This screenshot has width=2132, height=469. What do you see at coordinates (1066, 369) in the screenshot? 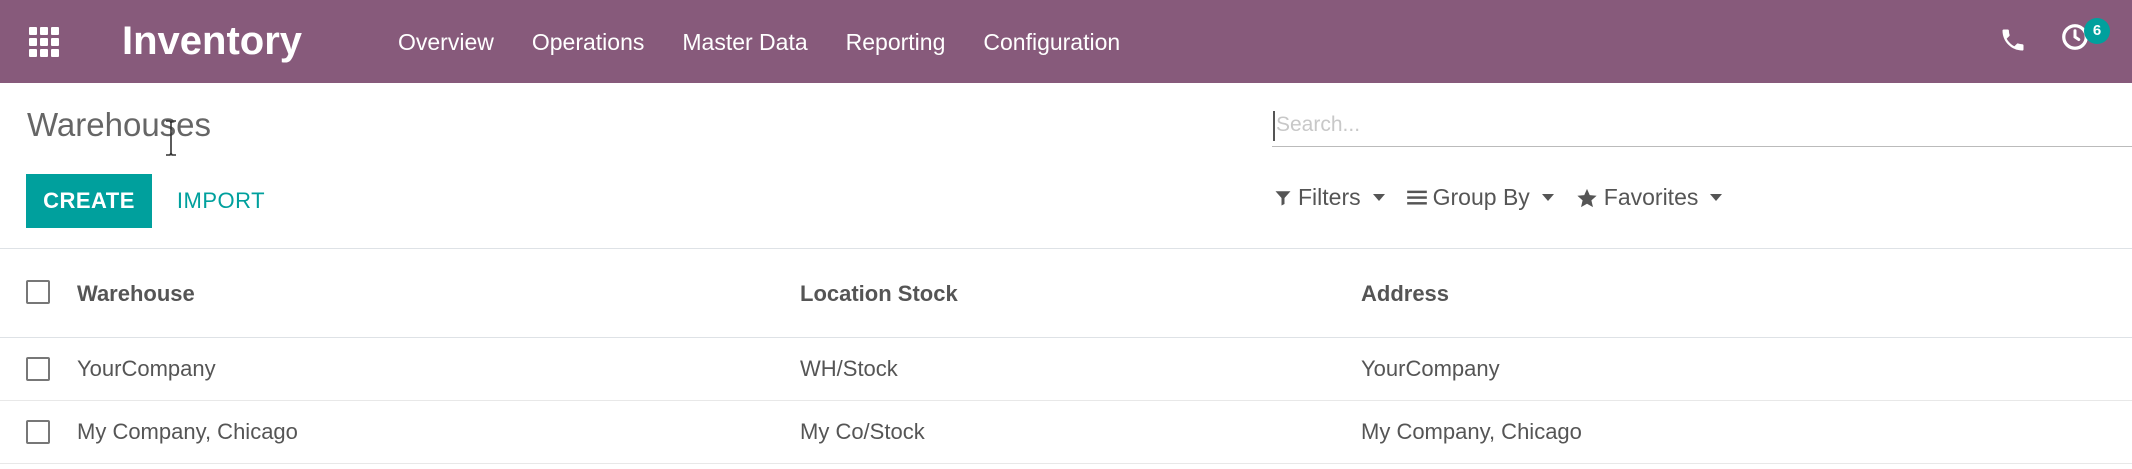
I see `table-row: YourCompany WH/Stock YourCompany` at bounding box center [1066, 369].